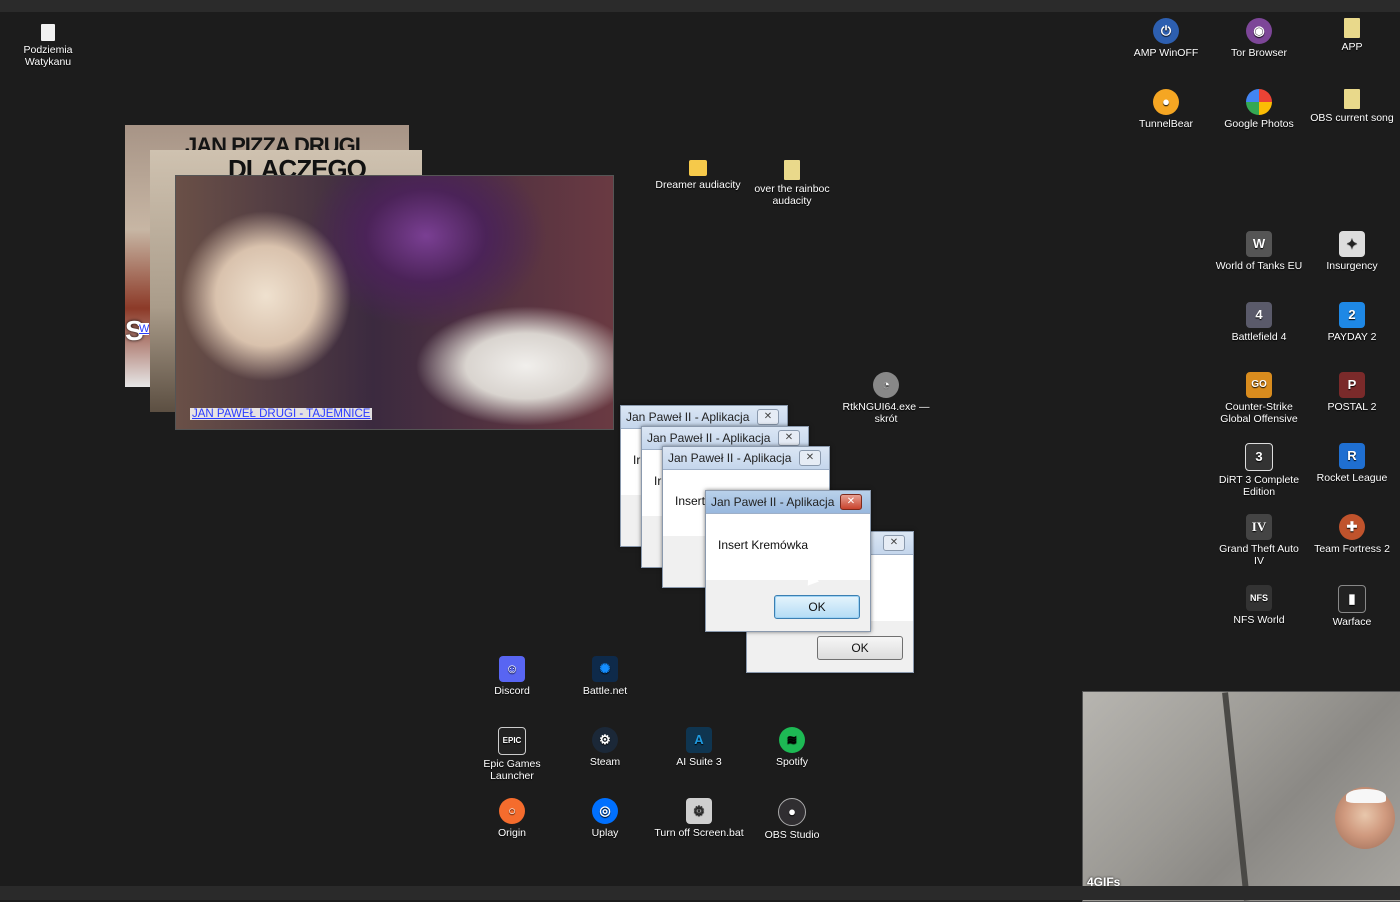 Image resolution: width=1400 pixels, height=902 pixels. Describe the element at coordinates (886, 398) in the screenshot. I see `desktop-icon-rtk: ◔ RtkNGUI64.exe — skrót` at that location.